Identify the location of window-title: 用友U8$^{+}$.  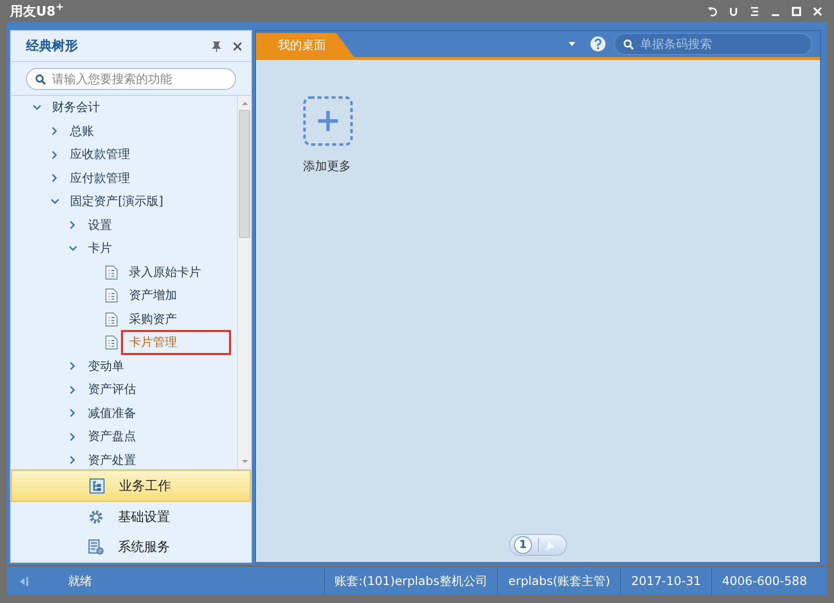
(36, 11).